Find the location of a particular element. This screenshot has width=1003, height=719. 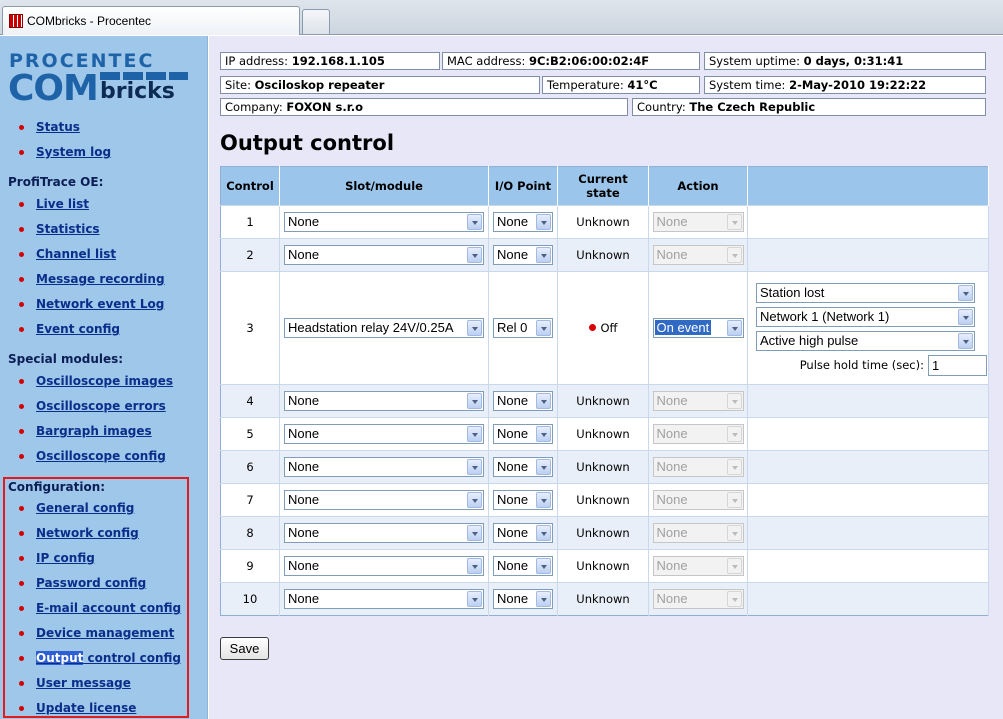

control-number: 5 is located at coordinates (250, 434).